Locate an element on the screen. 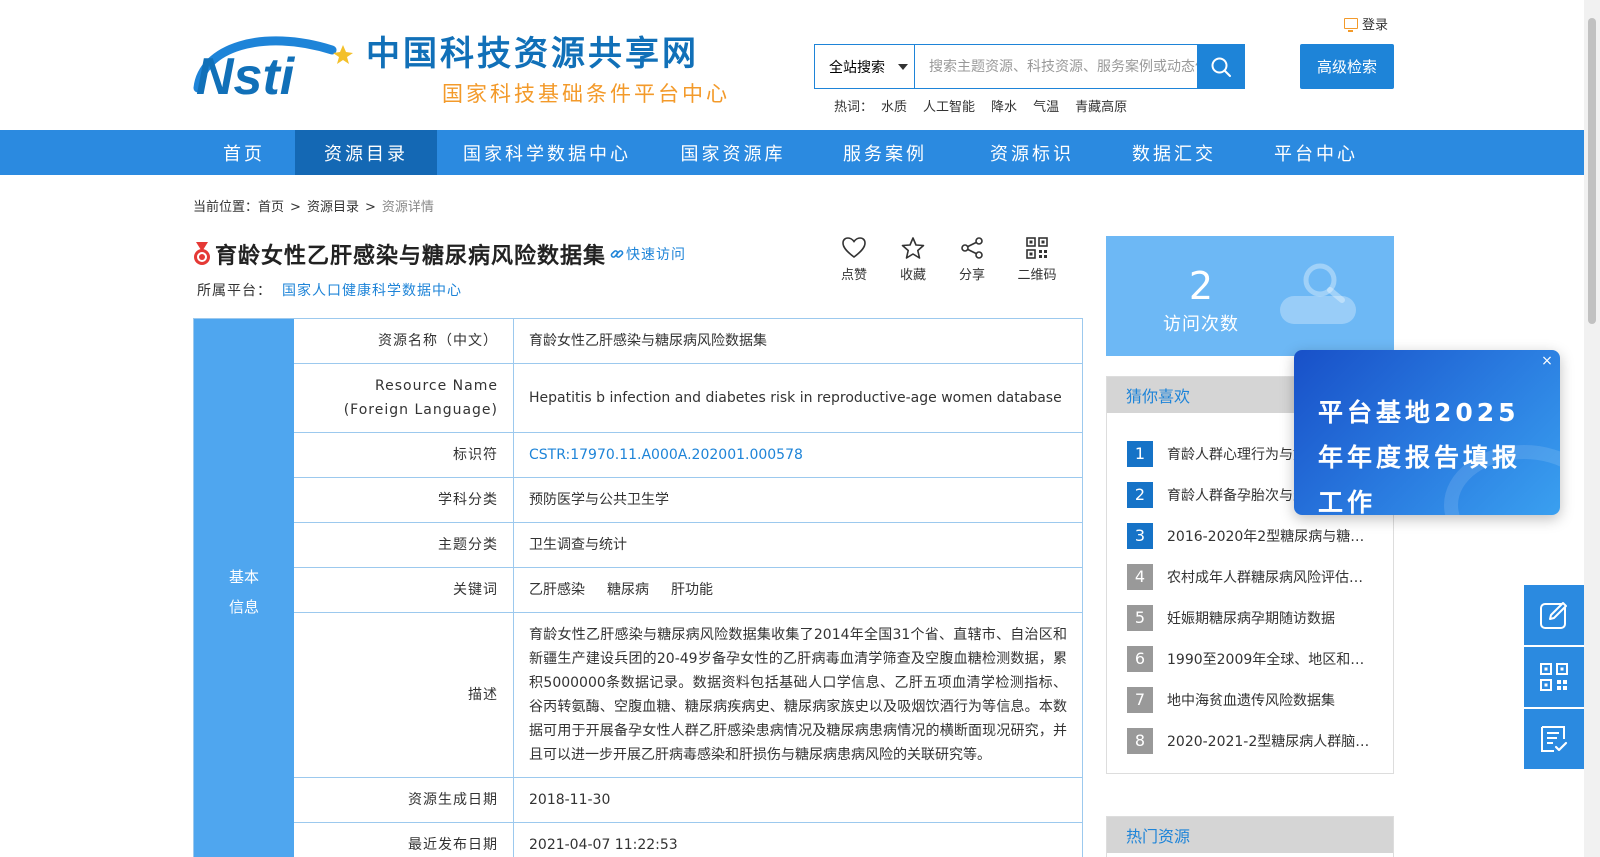  breadcrumb-home: 首页 is located at coordinates (271, 207).